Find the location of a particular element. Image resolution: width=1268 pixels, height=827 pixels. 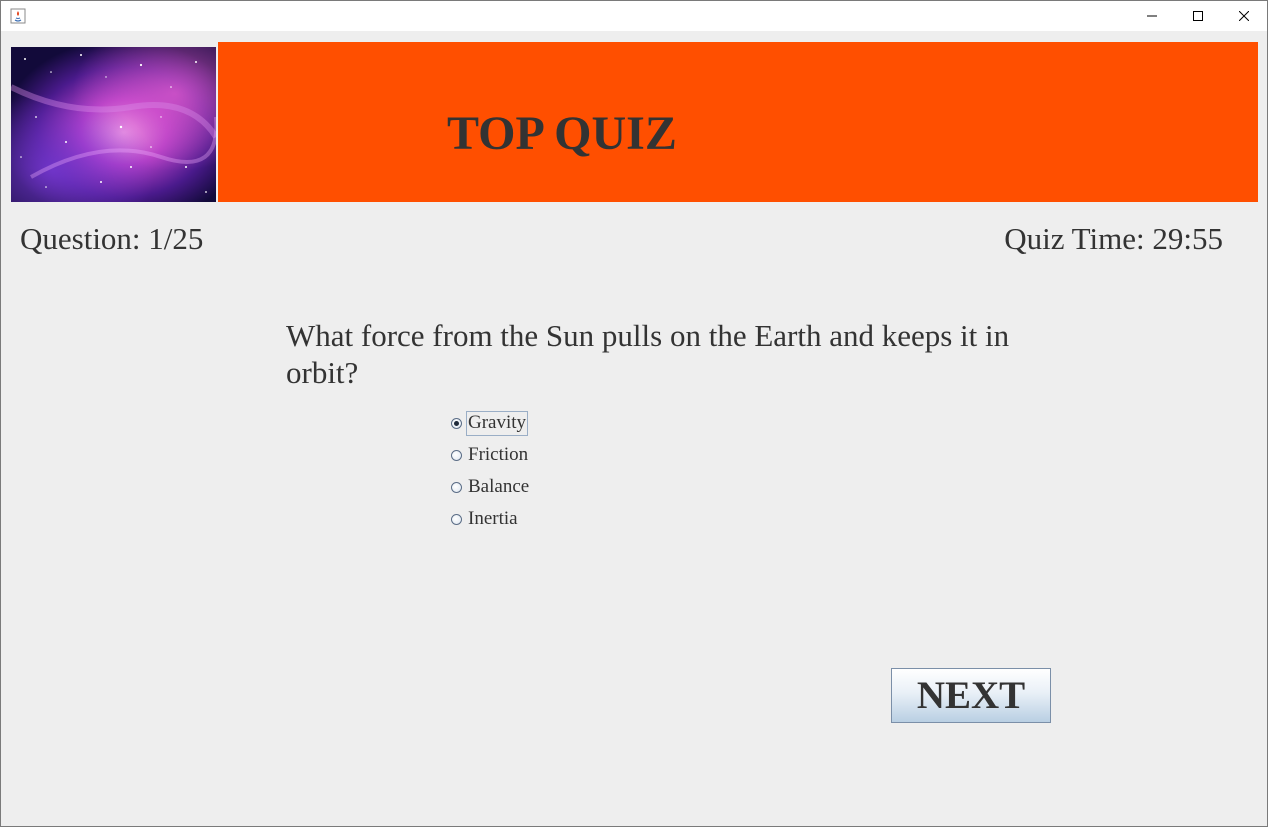

option-friction: Friction is located at coordinates (491, 455).